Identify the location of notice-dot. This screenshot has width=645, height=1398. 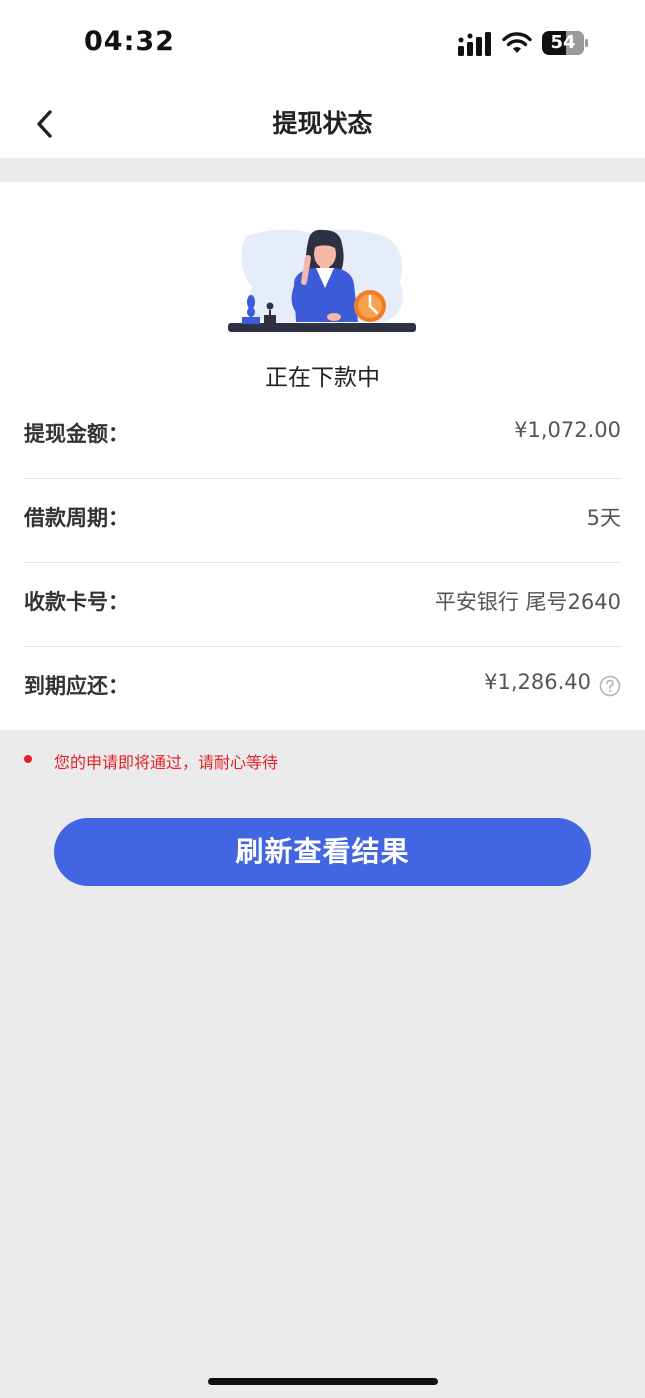
(28, 759).